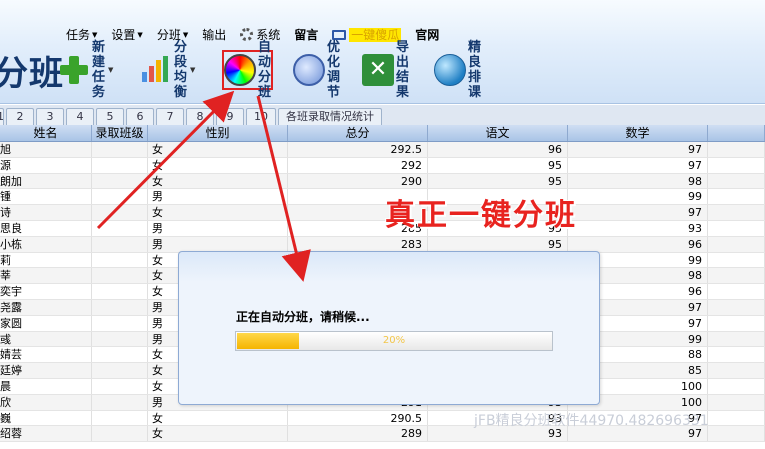  What do you see at coordinates (46, 244) in the screenshot?
I see `cell-name: 小栋` at bounding box center [46, 244].